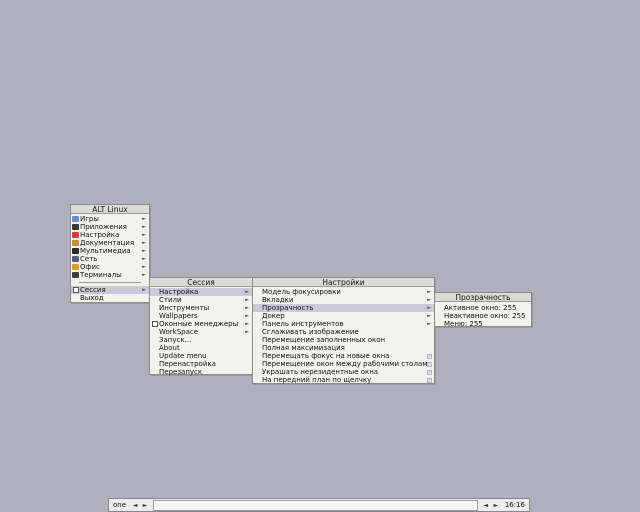 Image resolution: width=640 pixels, height=512 pixels. What do you see at coordinates (110, 259) in the screenshot?
I see `root-menu-item: Сеть ►` at bounding box center [110, 259].